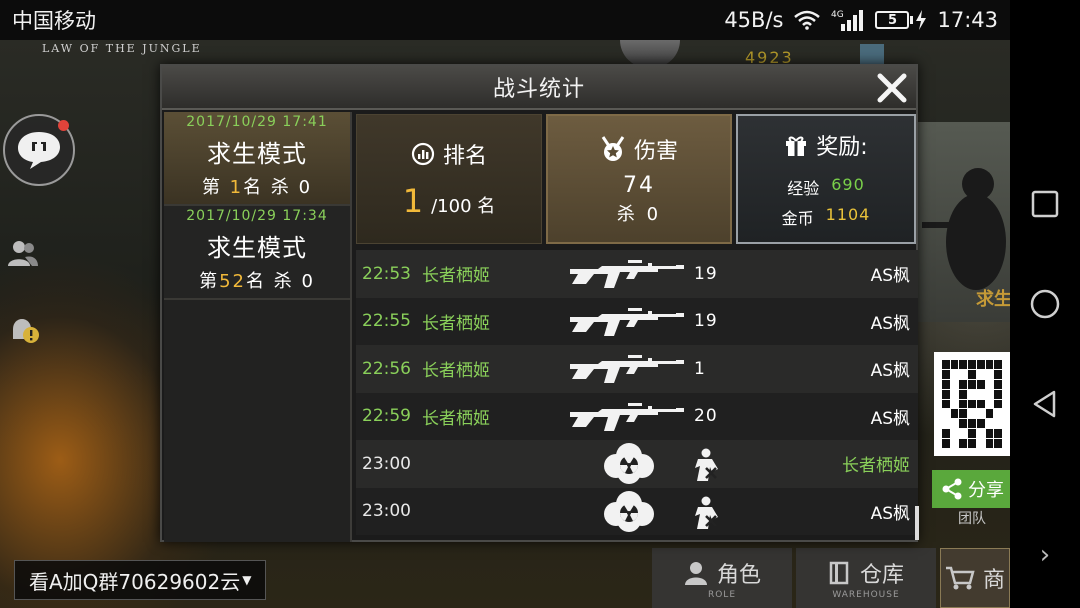 This screenshot has height=608, width=1080. What do you see at coordinates (848, 184) in the screenshot?
I see `exp-value: 690` at bounding box center [848, 184].